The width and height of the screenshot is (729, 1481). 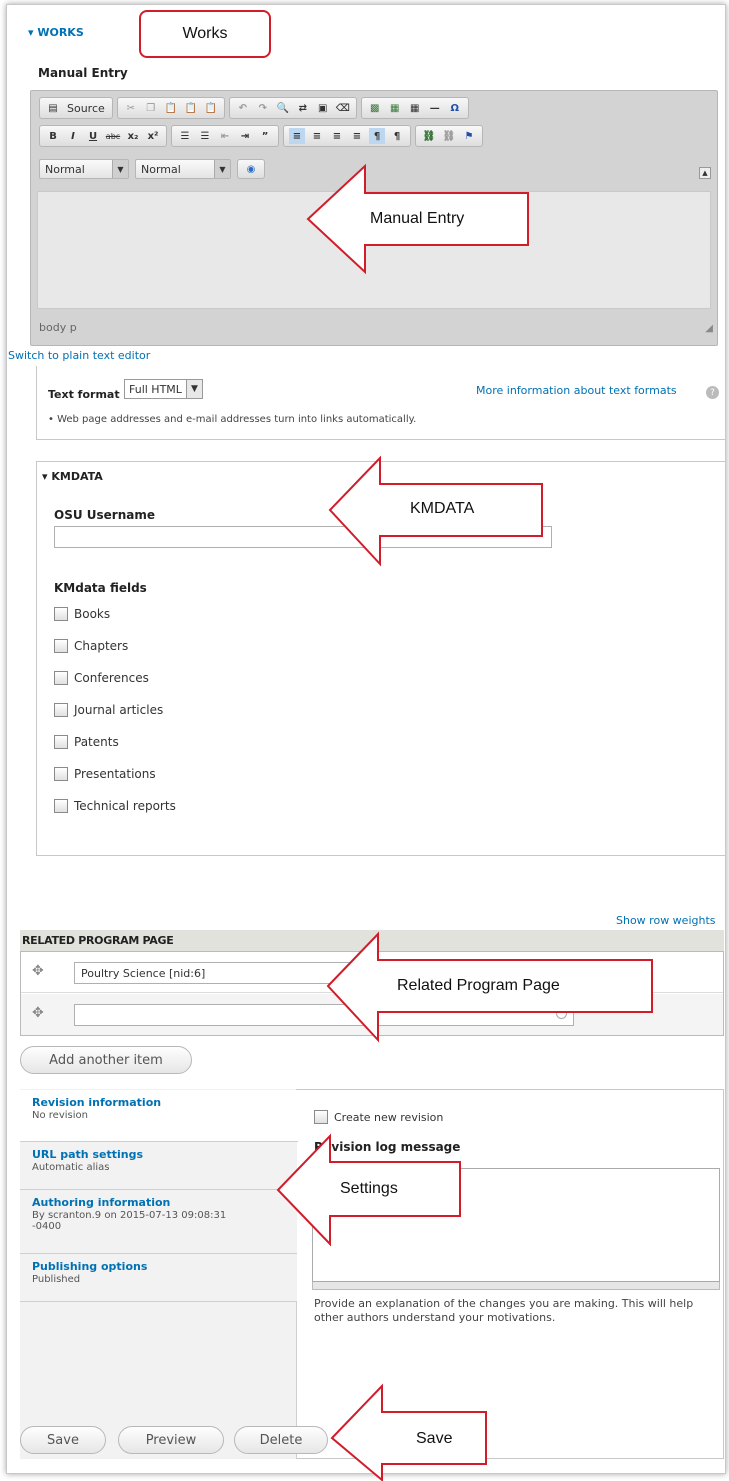 I want to click on source-button: ▤ Source, so click(x=76, y=108).